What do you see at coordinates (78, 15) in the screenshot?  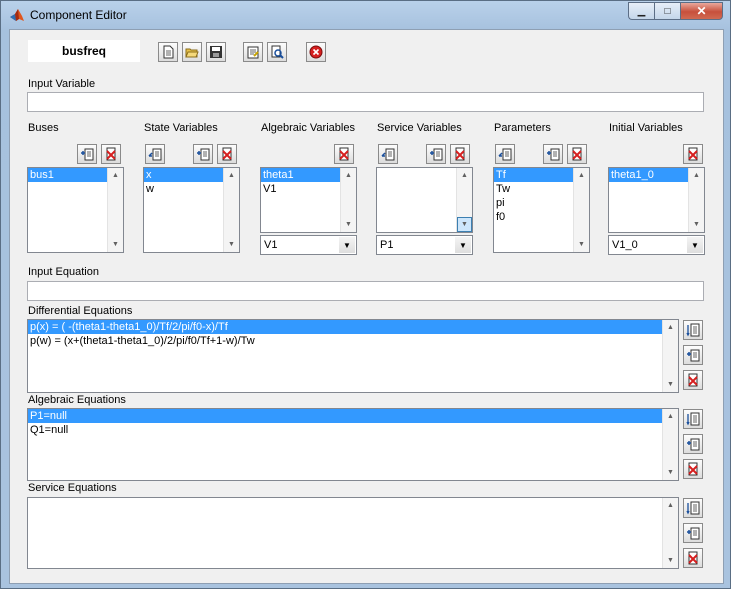 I see `window-title: Component Editor` at bounding box center [78, 15].